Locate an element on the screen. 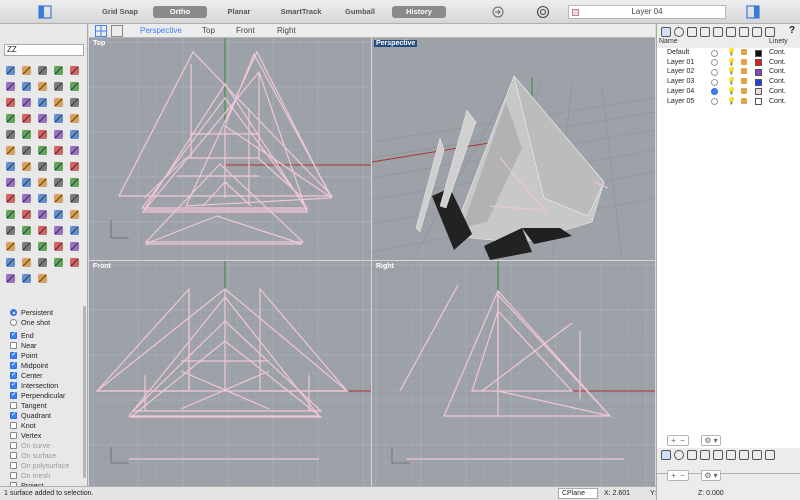 Image resolution: width=800 pixels, height=500 pixels. polygon-tool-icon is located at coordinates (58, 86).